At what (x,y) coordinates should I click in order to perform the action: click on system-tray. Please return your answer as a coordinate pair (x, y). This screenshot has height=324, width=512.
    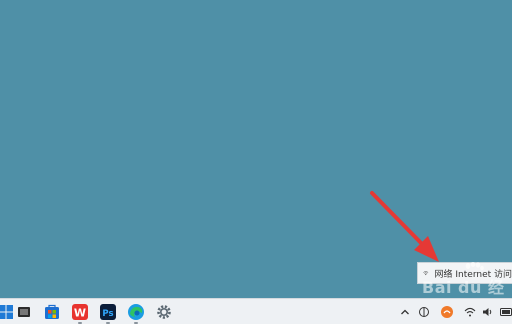
    Looking at the image, I should click on (456, 312).